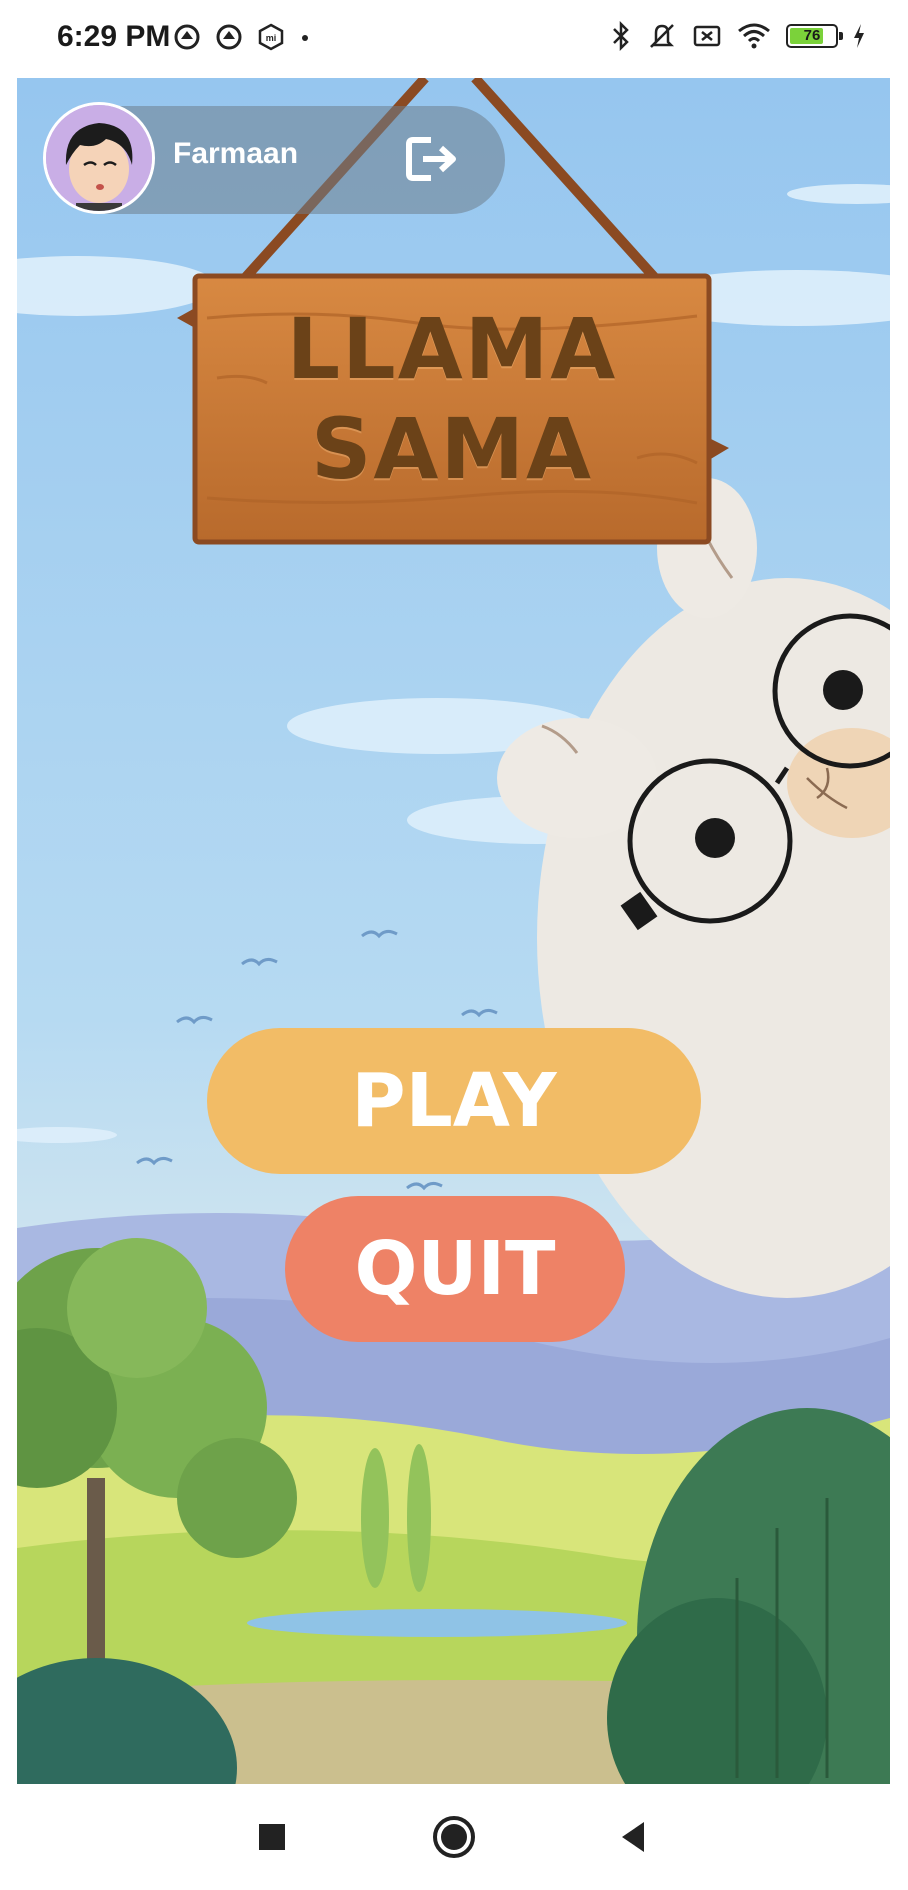 The height and width of the screenshot is (1890, 908). What do you see at coordinates (455, 1269) in the screenshot?
I see `quit-button: QUIT` at bounding box center [455, 1269].